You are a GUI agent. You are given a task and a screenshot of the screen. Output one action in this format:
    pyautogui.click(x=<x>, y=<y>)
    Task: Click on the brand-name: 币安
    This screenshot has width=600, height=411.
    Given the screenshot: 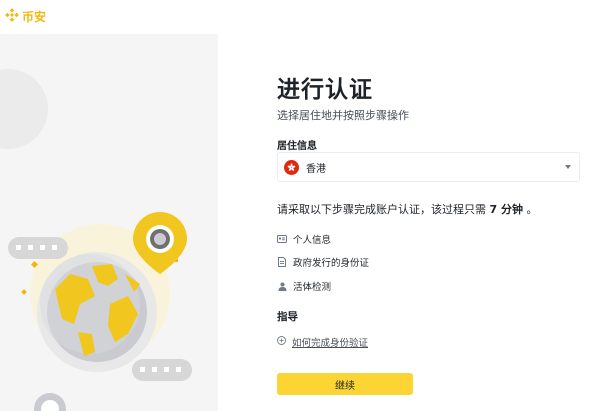 What is the action you would take?
    pyautogui.click(x=34, y=16)
    